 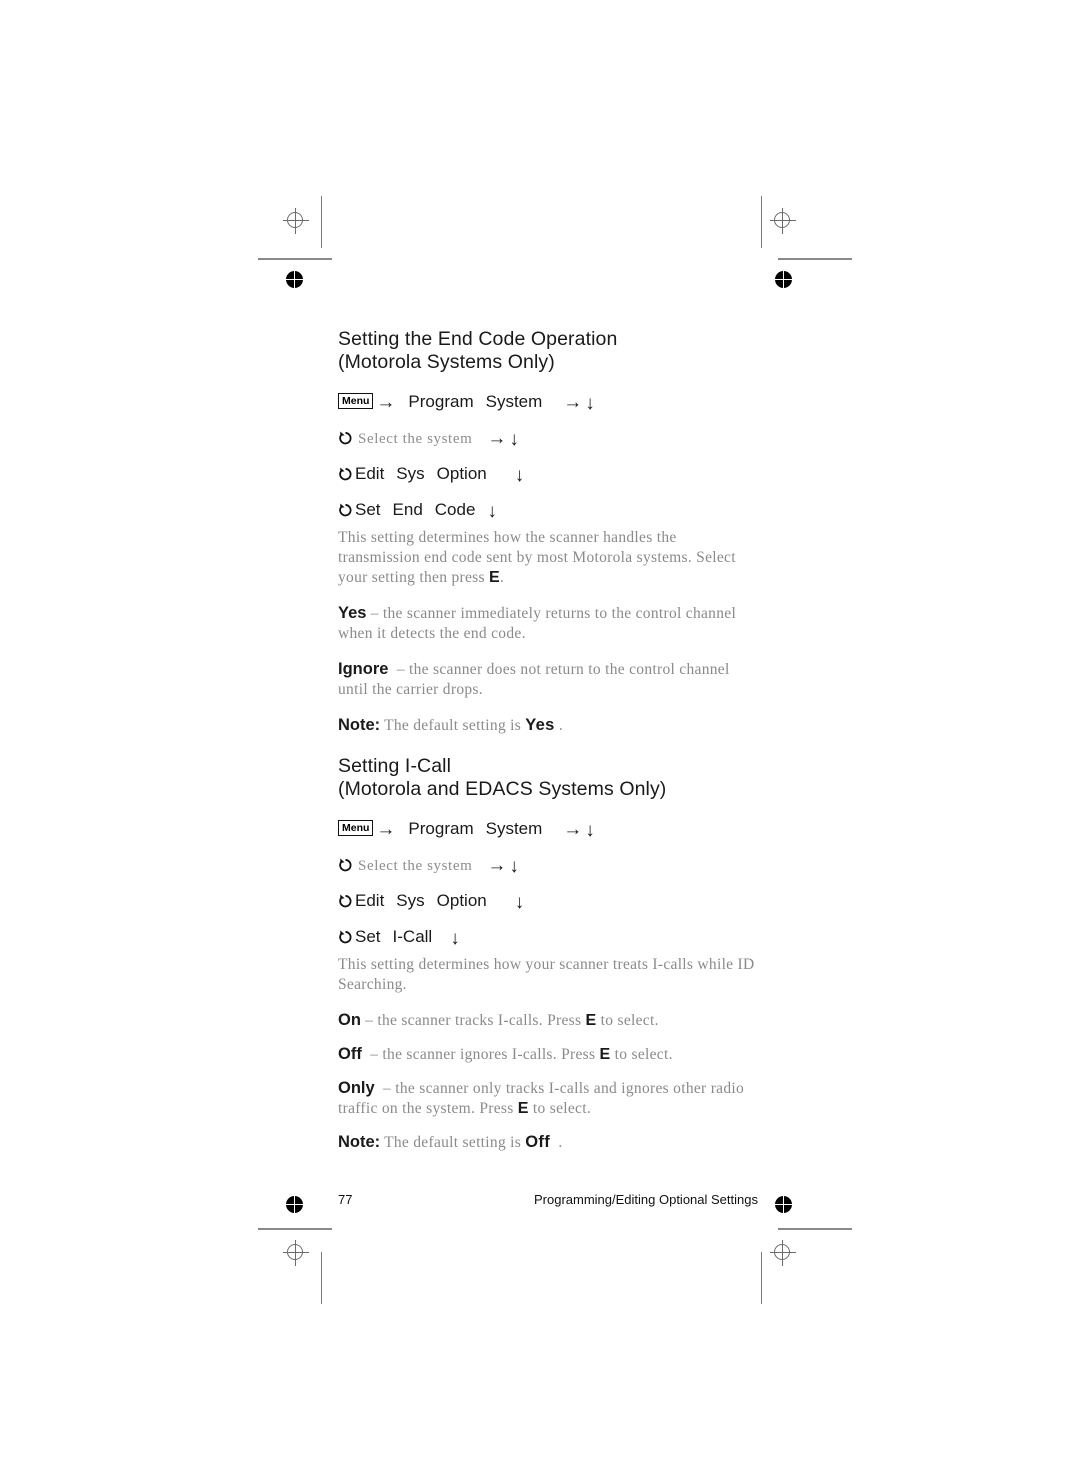 I want to click on nav-step-set-i-call: Set I-Call ↓, so click(x=548, y=937).